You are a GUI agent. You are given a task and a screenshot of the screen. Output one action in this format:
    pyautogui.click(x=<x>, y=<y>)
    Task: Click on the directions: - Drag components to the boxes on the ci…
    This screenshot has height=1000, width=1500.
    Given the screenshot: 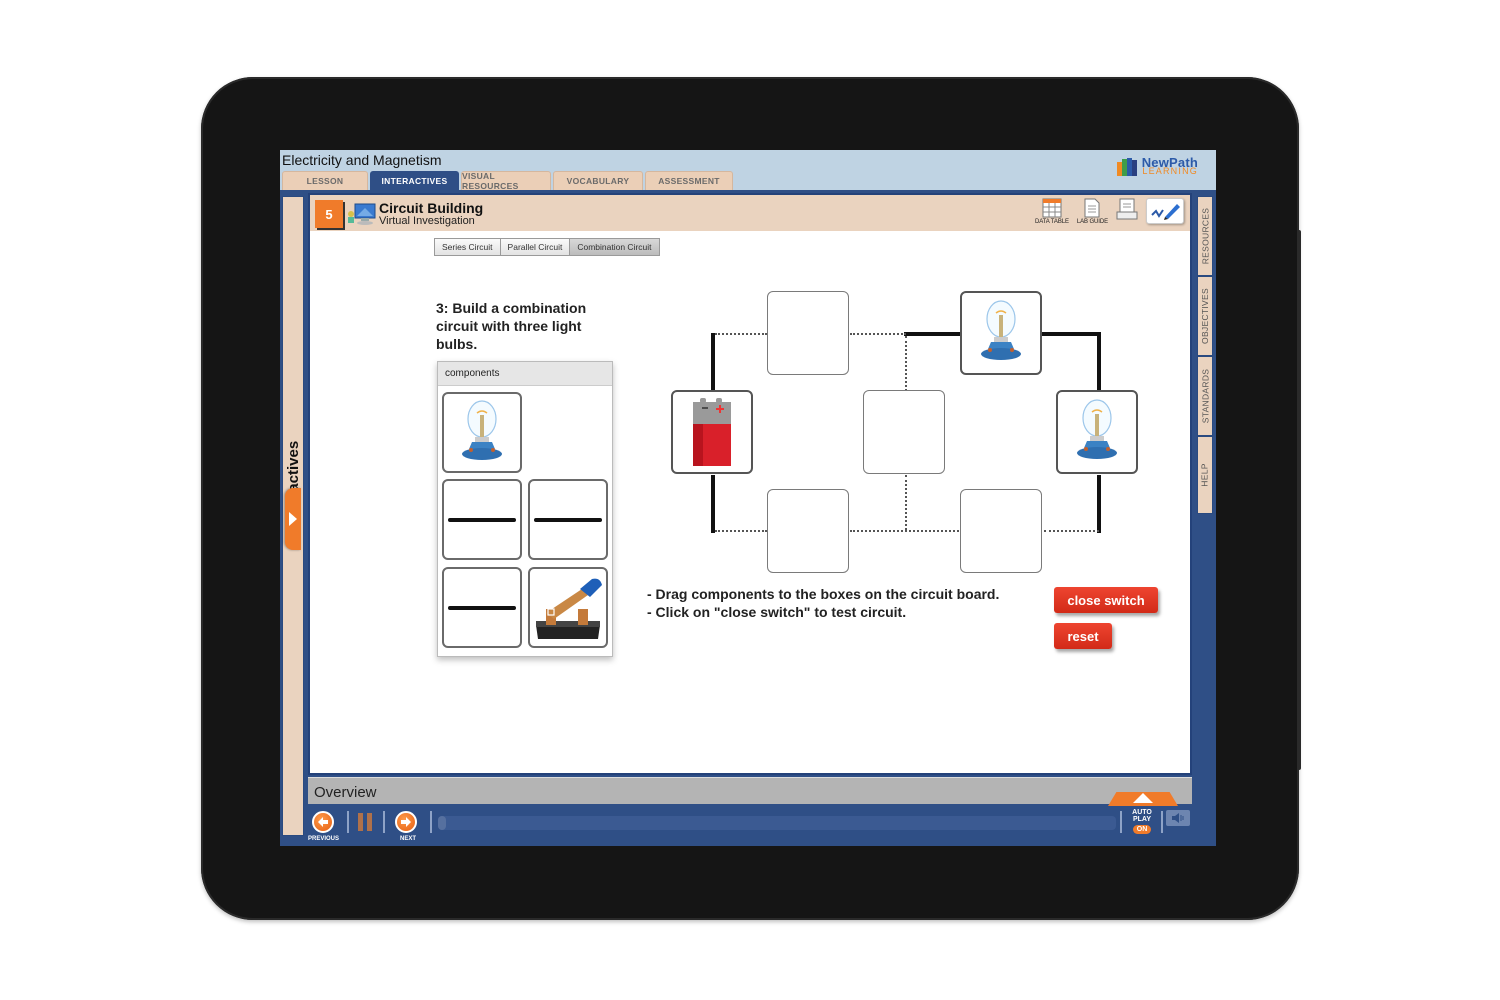 What is the action you would take?
    pyautogui.click(x=823, y=603)
    